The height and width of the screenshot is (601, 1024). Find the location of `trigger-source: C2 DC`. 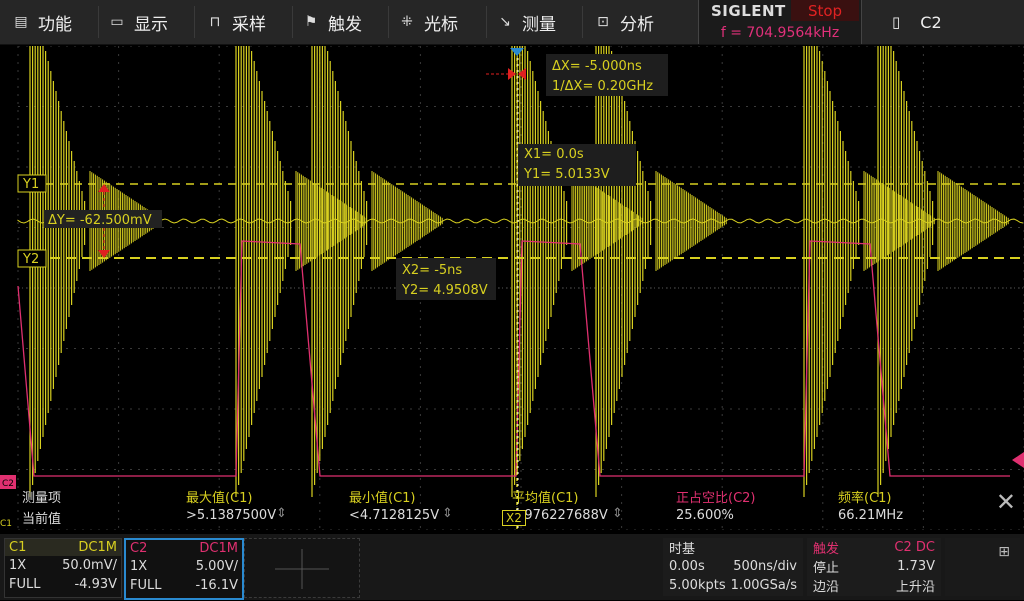

trigger-source: C2 DC is located at coordinates (914, 547).